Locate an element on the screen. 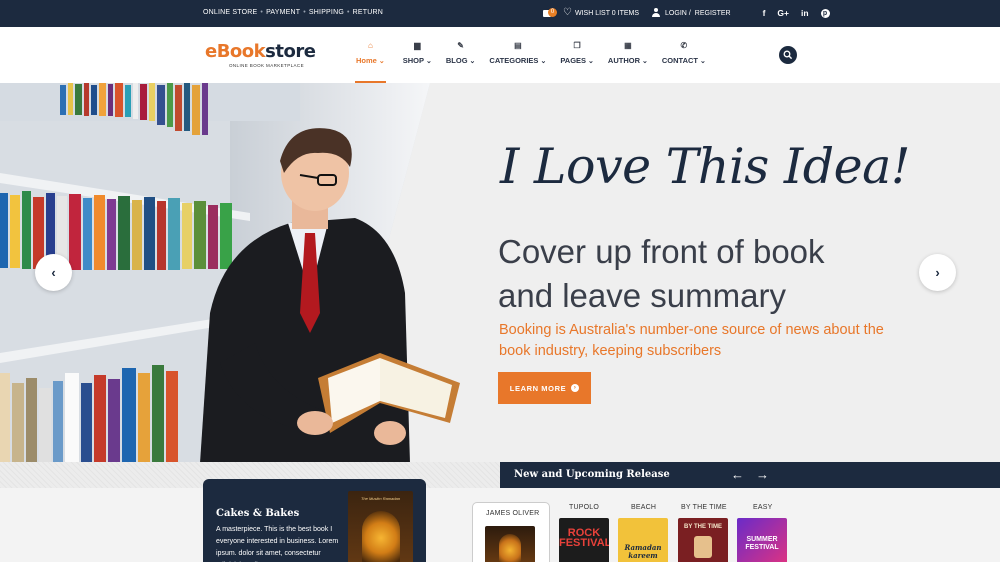  cart-count-badge: 0 is located at coordinates (552, 12).